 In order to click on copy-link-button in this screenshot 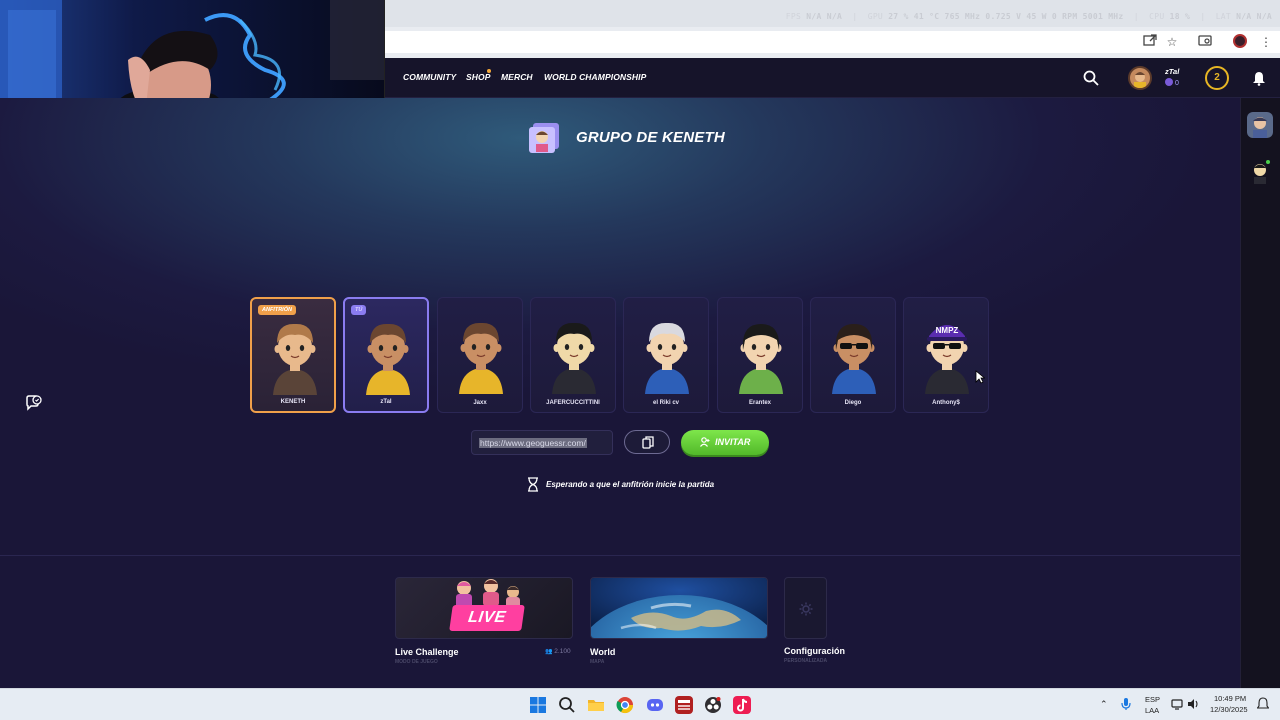, I will do `click(647, 442)`.